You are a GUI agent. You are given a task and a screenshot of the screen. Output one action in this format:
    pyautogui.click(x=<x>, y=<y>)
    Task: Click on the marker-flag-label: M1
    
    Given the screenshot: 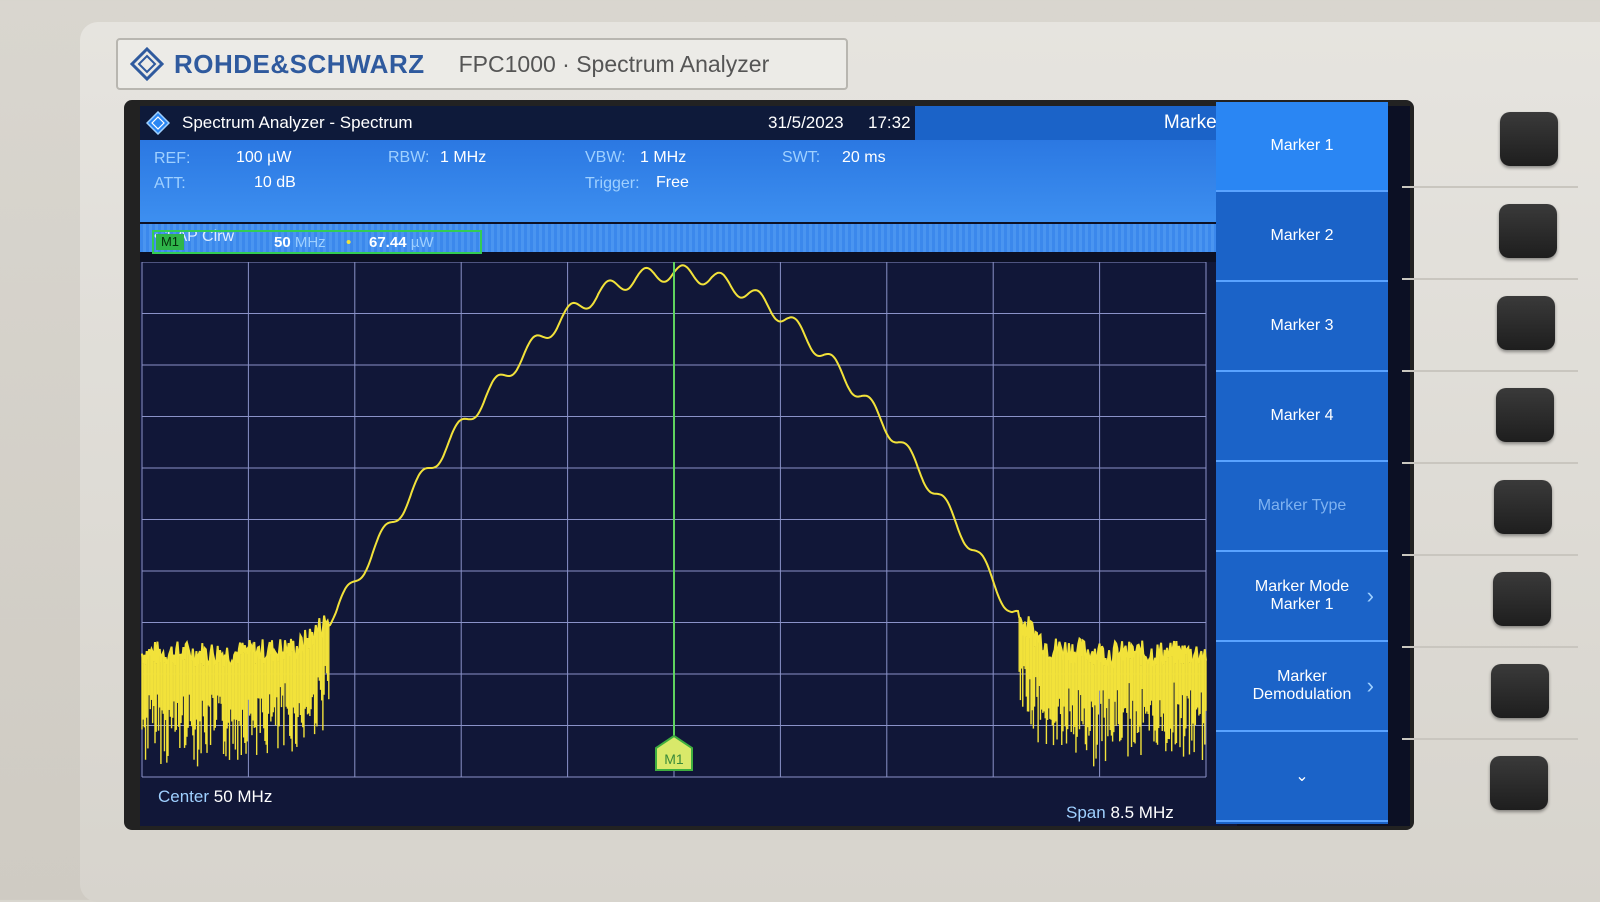 What is the action you would take?
    pyautogui.click(x=674, y=759)
    